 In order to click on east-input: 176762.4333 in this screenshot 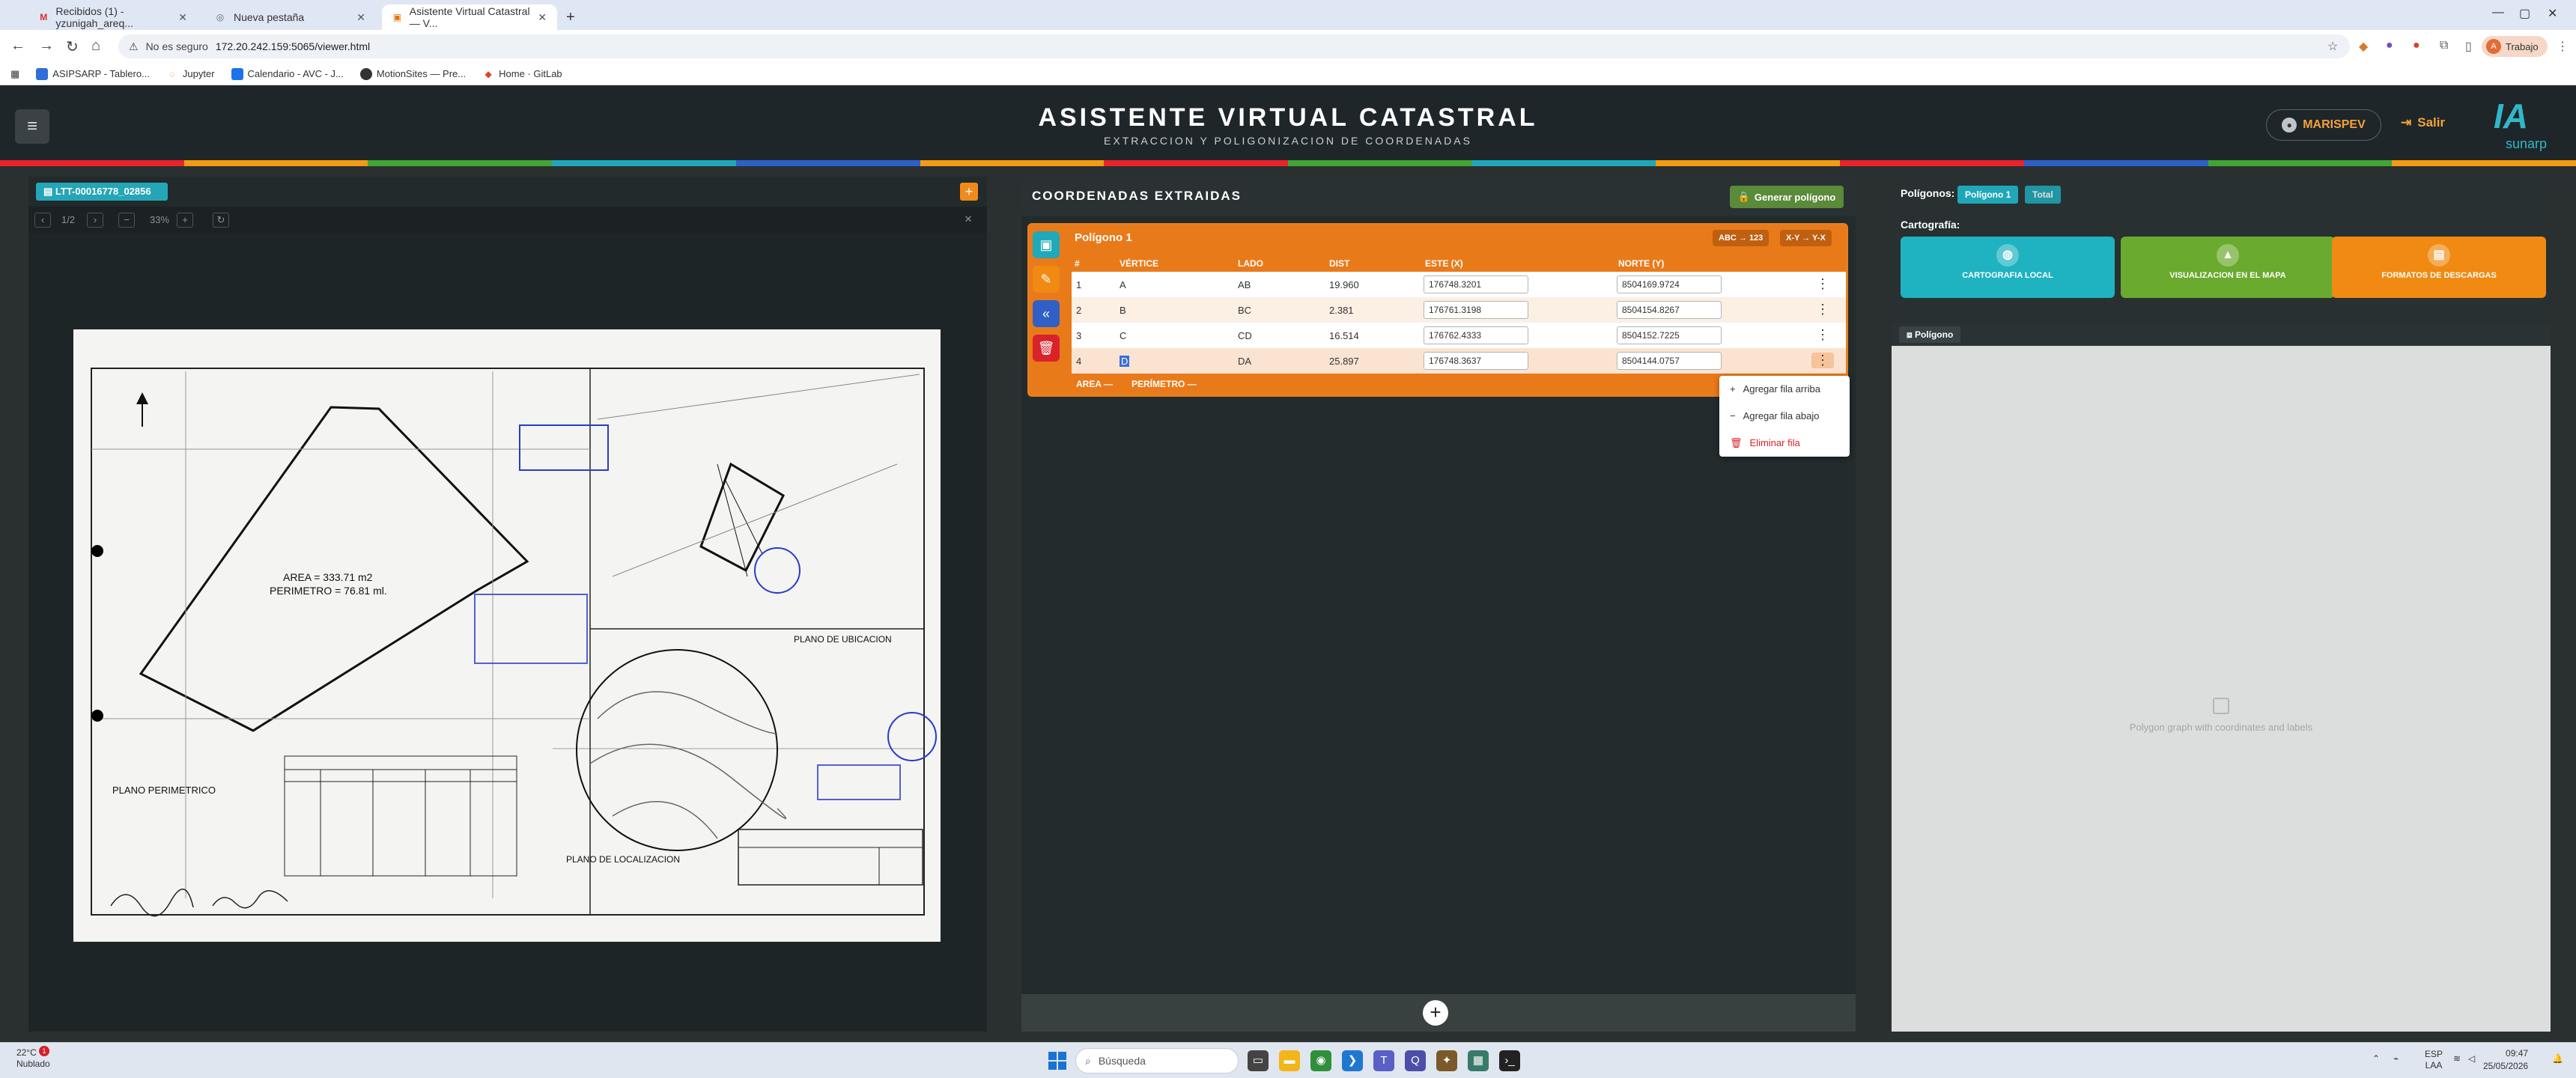, I will do `click(1476, 335)`.